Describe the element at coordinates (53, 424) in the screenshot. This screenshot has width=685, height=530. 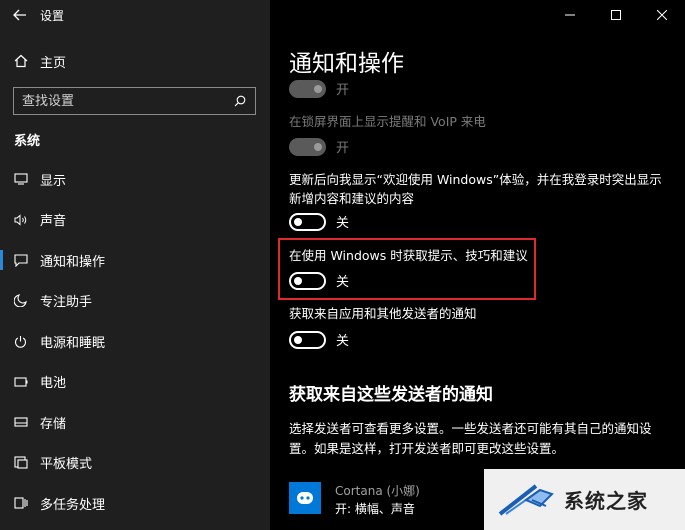
I see `sidebar-item-label: 存储` at that location.